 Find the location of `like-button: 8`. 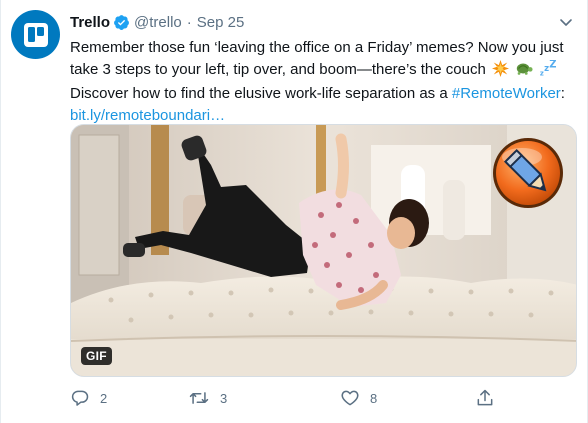

like-button: 8 is located at coordinates (358, 398).